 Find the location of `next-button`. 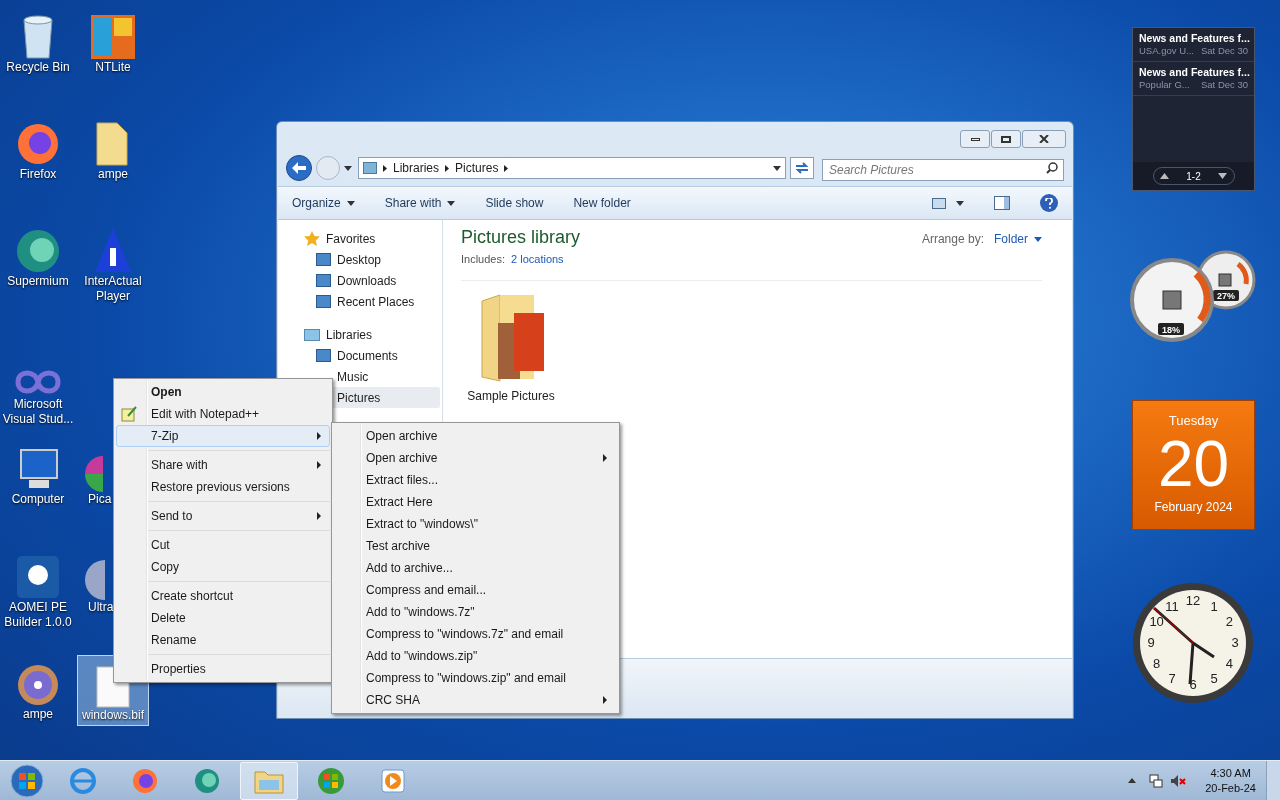

next-button is located at coordinates (1223, 176).